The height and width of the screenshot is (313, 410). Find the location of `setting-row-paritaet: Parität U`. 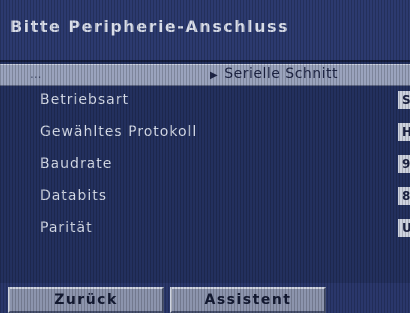

setting-row-paritaet: Parität U is located at coordinates (205, 229).